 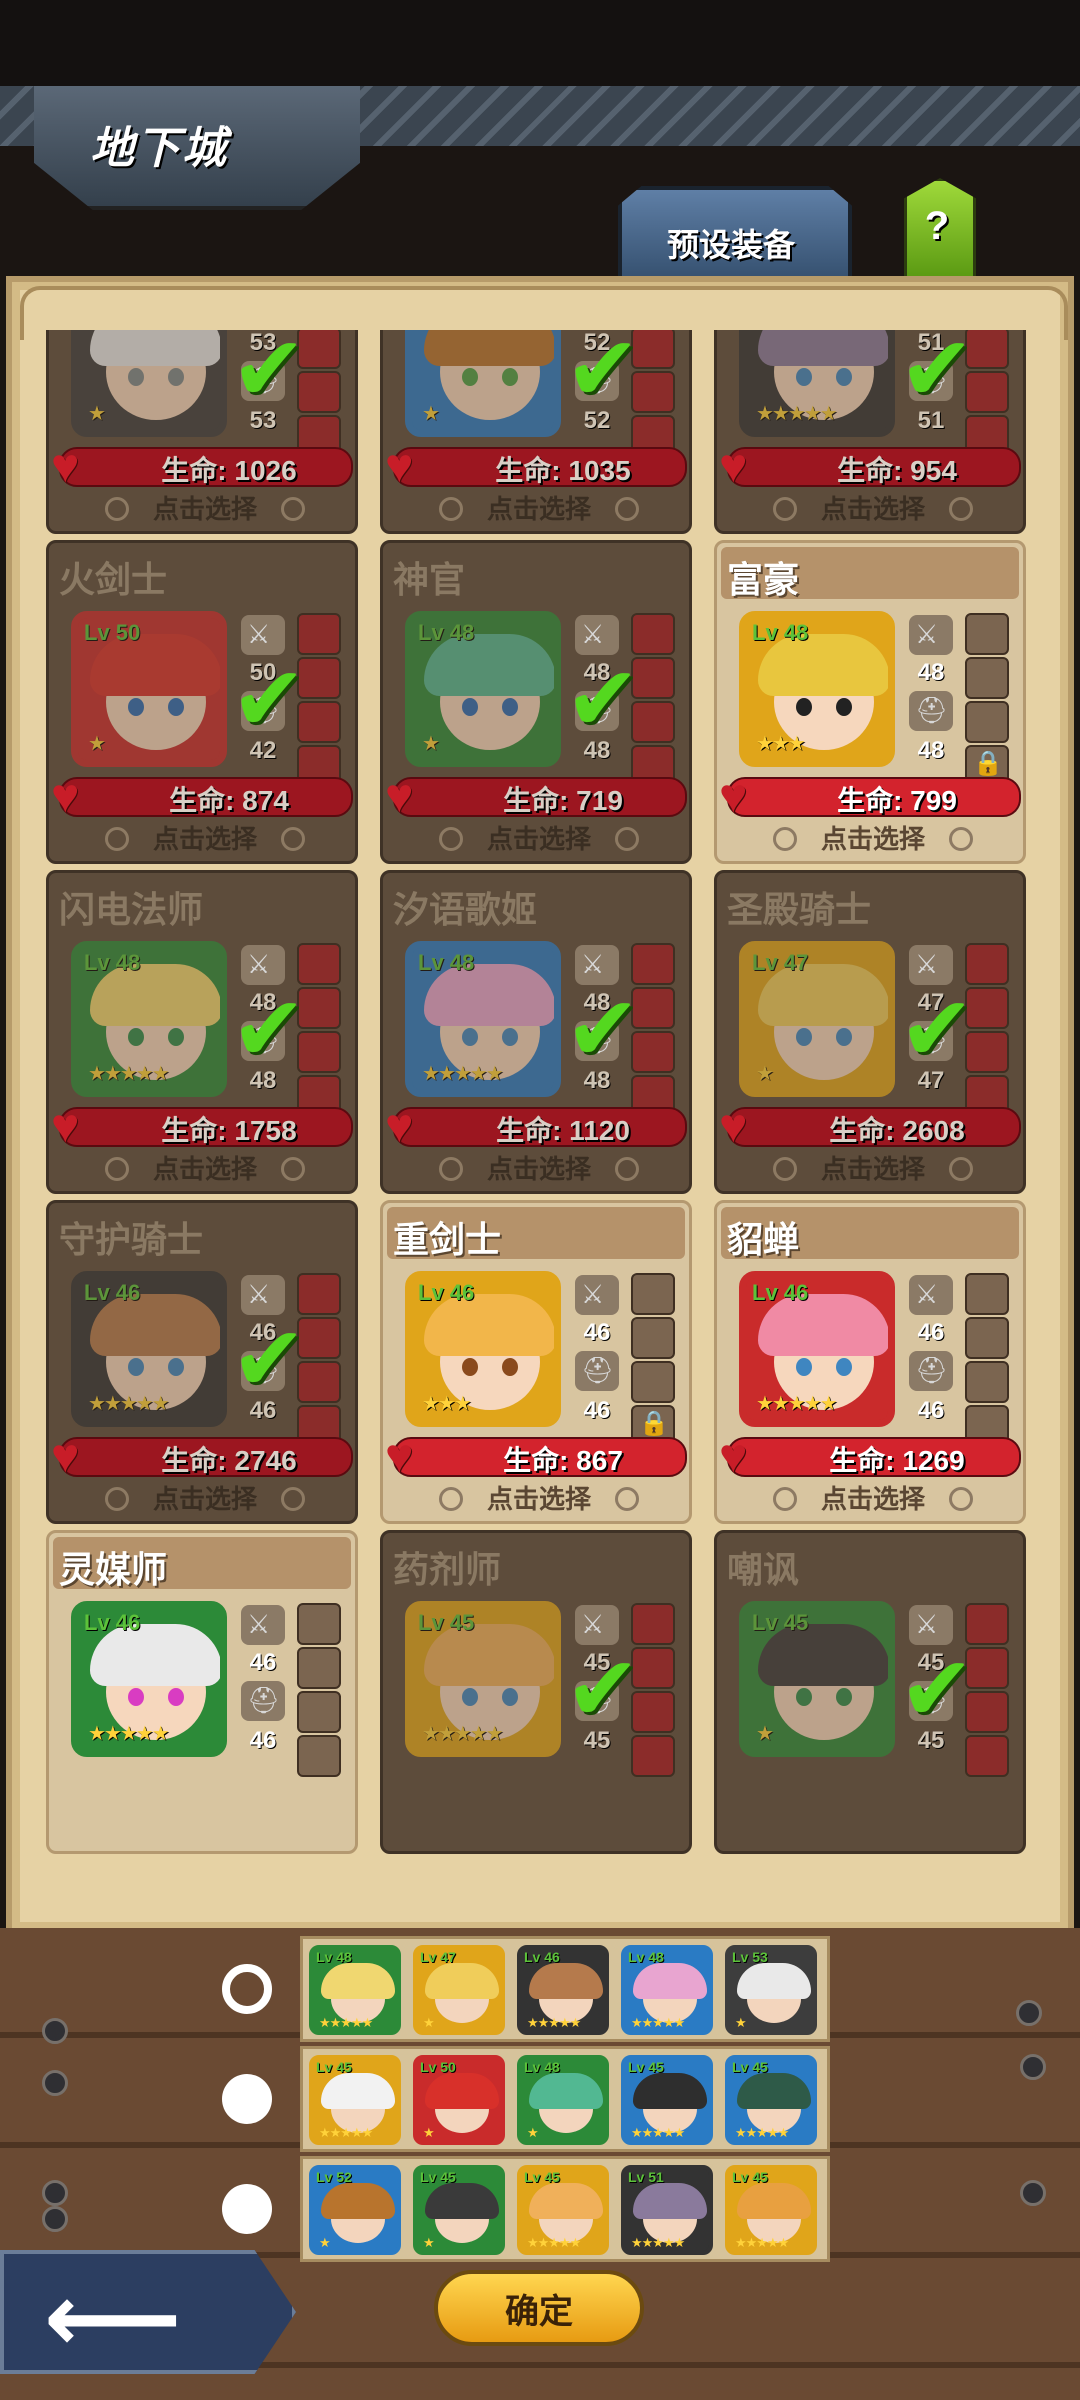 What do you see at coordinates (55, 2031) in the screenshot?
I see `rivet-decoration` at bounding box center [55, 2031].